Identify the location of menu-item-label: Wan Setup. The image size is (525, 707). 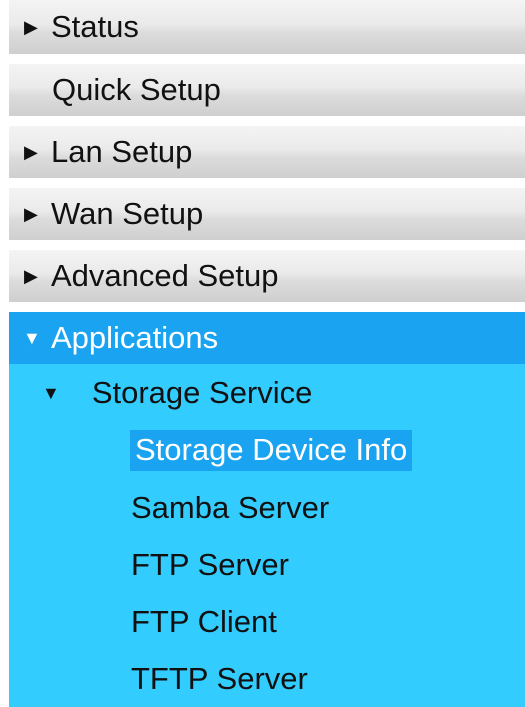
(127, 213).